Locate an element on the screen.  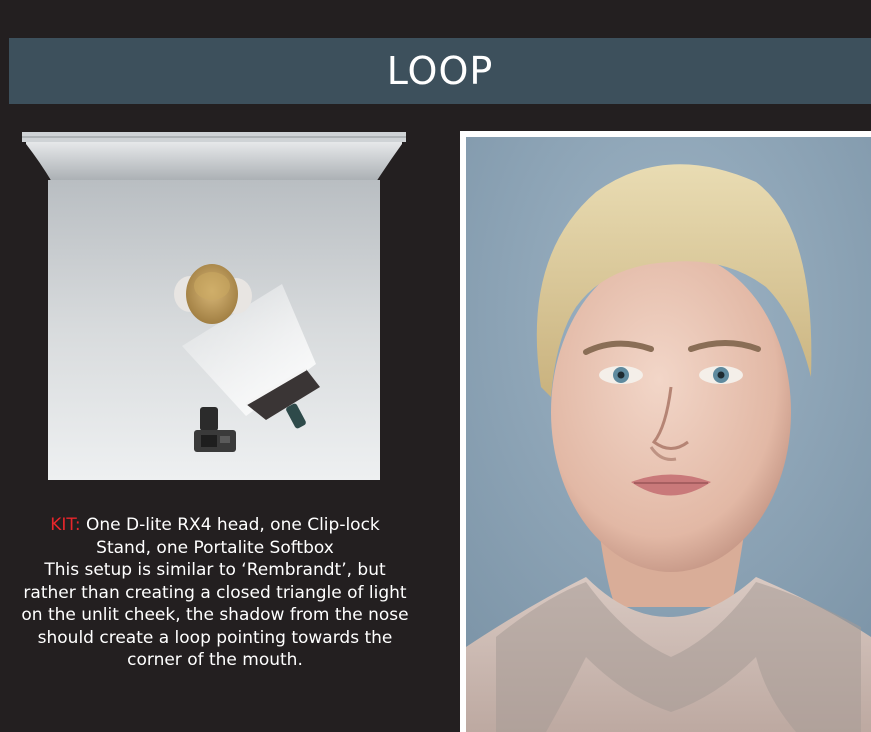
title-banner: LOOP is located at coordinates (440, 71).